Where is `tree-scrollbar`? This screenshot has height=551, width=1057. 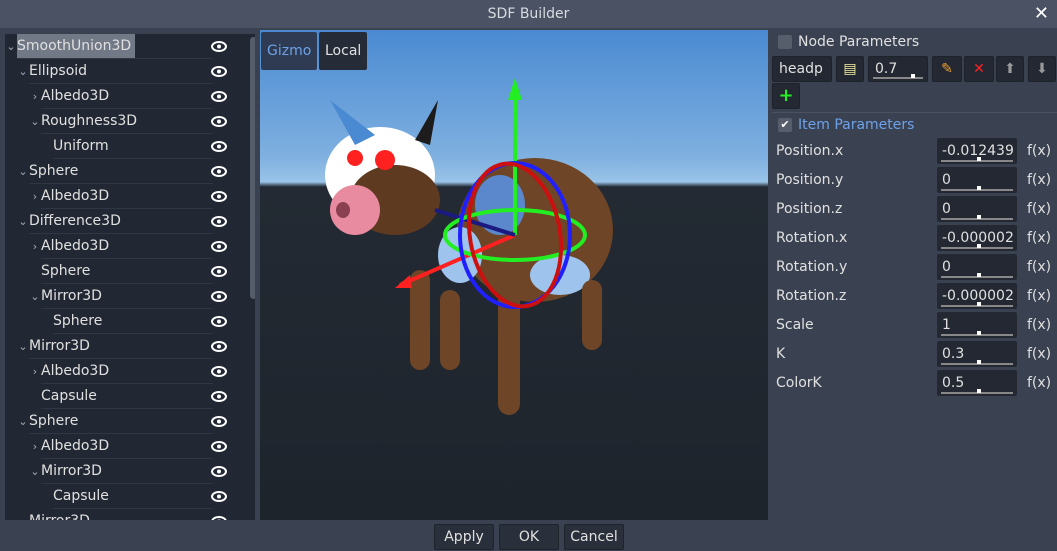 tree-scrollbar is located at coordinates (252, 168).